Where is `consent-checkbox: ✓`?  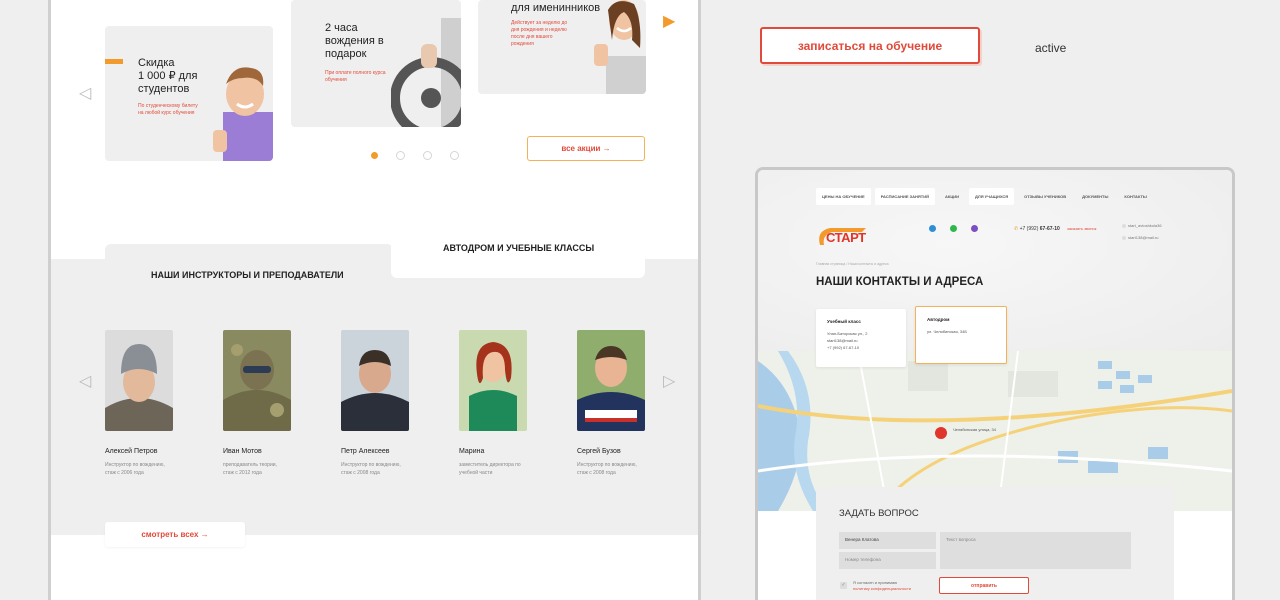 consent-checkbox: ✓ is located at coordinates (843, 585).